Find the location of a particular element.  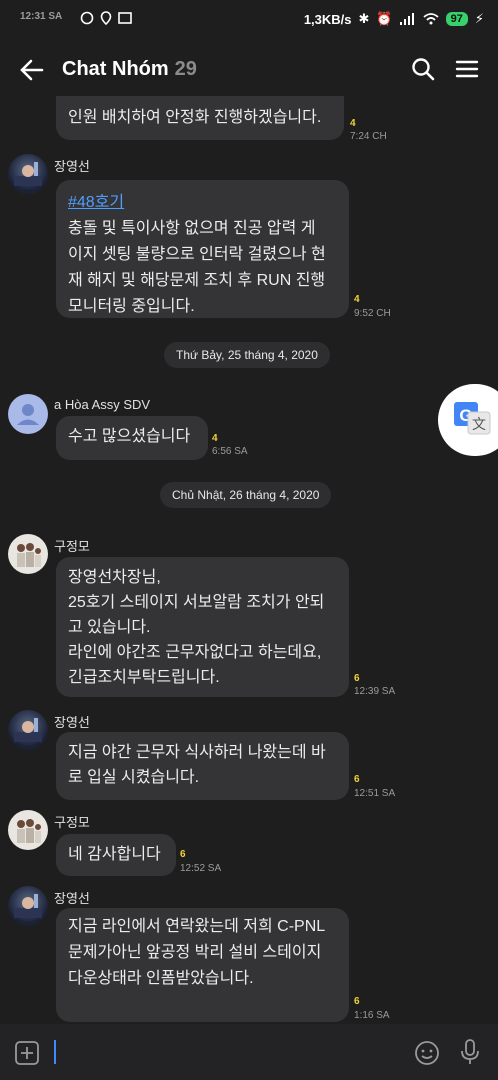

message-line: 지금 라인에서 연락왔는데 저희 C-PNL is located at coordinates (197, 926).